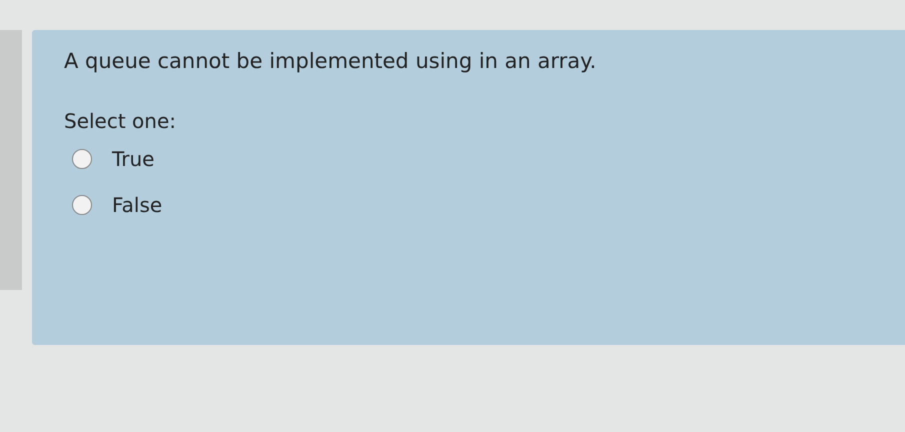 This screenshot has width=905, height=432. Describe the element at coordinates (488, 205) in the screenshot. I see `answer-option: False` at that location.